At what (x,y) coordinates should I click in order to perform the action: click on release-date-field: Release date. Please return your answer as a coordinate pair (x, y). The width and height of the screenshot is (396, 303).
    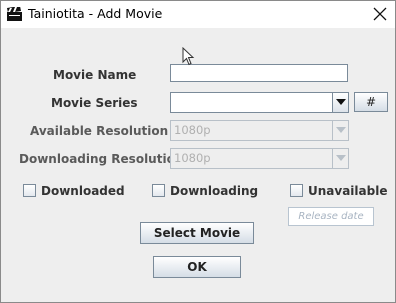
    Looking at the image, I should click on (331, 216).